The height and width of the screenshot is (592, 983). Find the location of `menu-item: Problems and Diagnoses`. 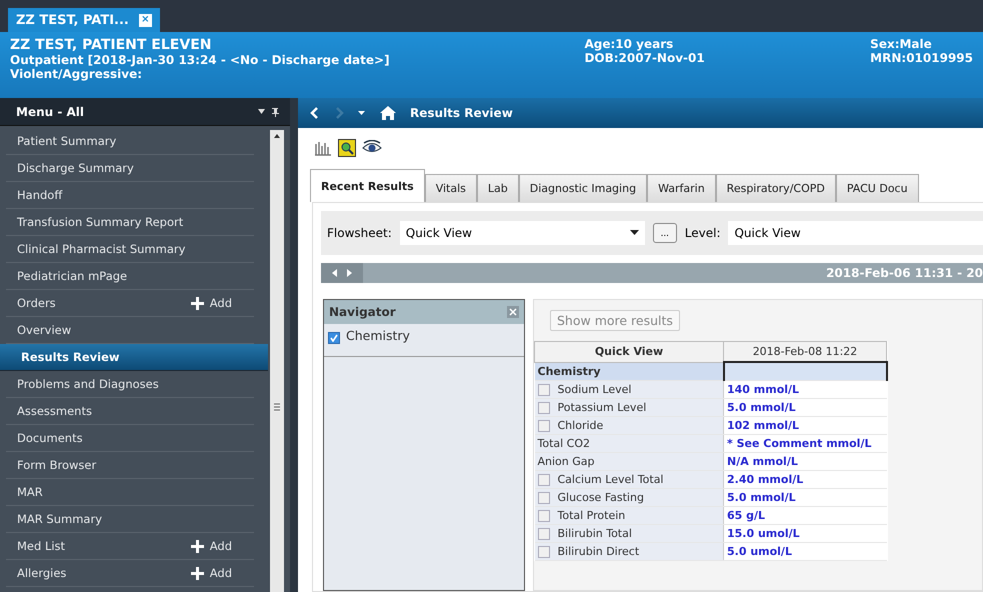

menu-item: Problems and Diagnoses is located at coordinates (130, 384).